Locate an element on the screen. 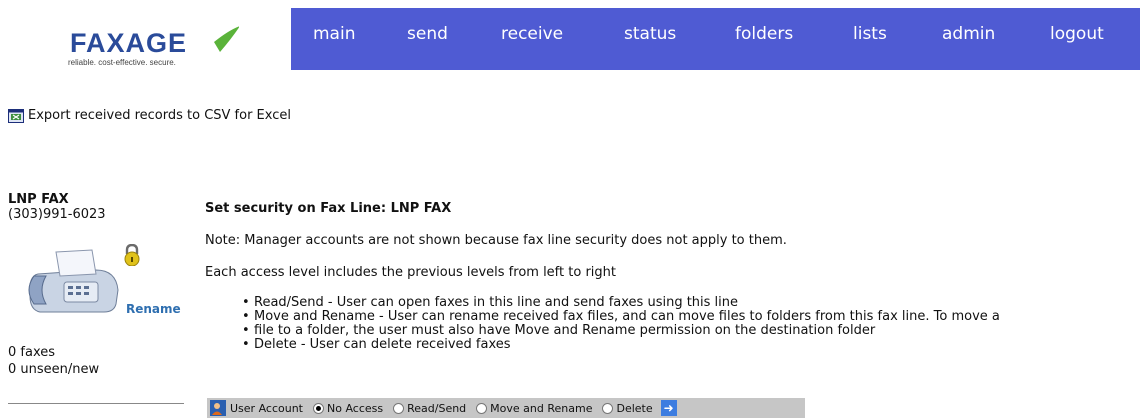 This screenshot has height=418, width=1140. nav-receive: receive is located at coordinates (532, 34).